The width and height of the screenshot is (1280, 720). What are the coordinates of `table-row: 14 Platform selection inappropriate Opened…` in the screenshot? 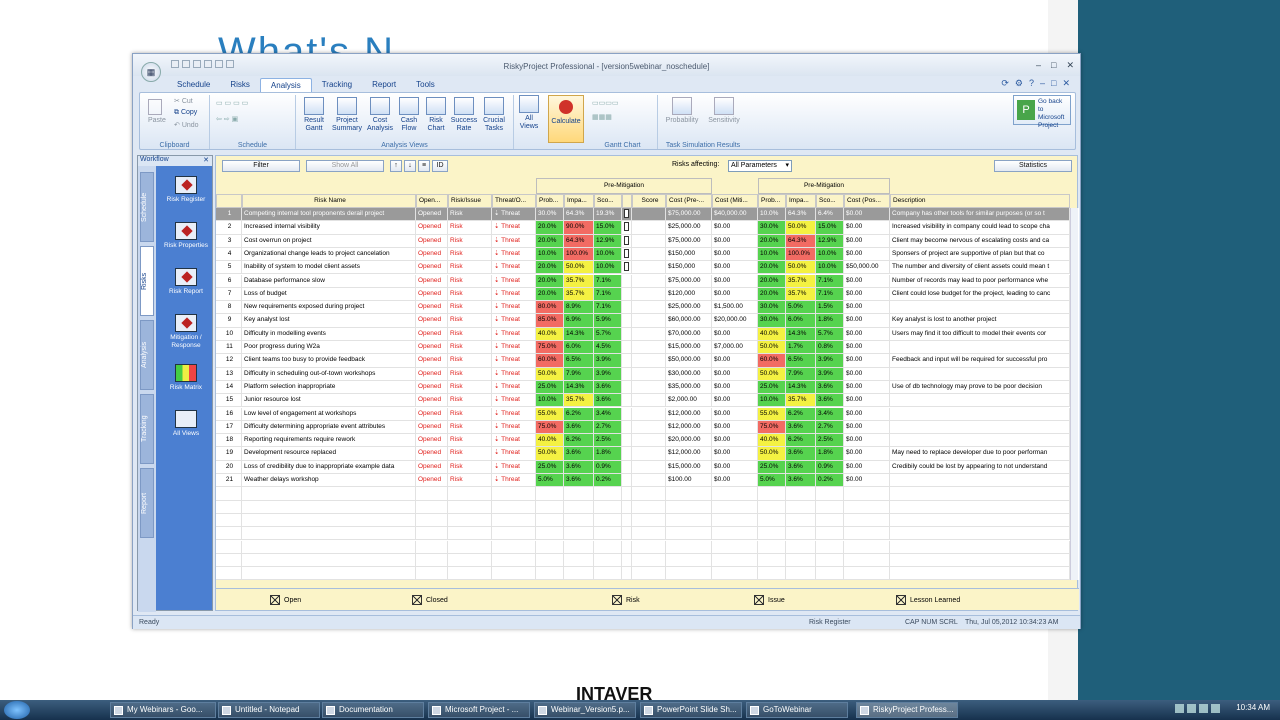 It's located at (647, 387).